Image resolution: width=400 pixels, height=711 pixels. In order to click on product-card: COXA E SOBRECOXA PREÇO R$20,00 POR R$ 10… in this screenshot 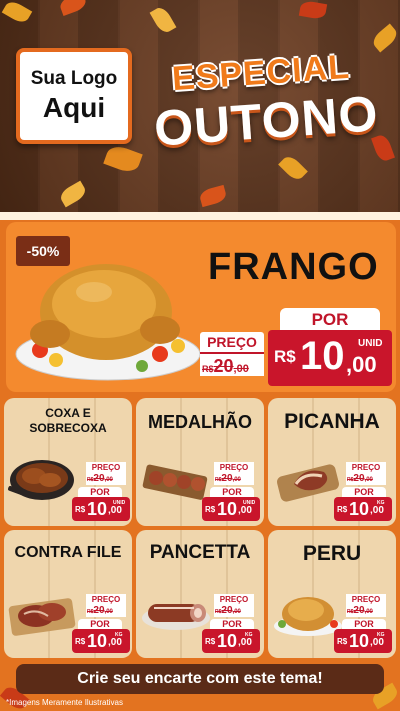, I will do `click(68, 462)`.